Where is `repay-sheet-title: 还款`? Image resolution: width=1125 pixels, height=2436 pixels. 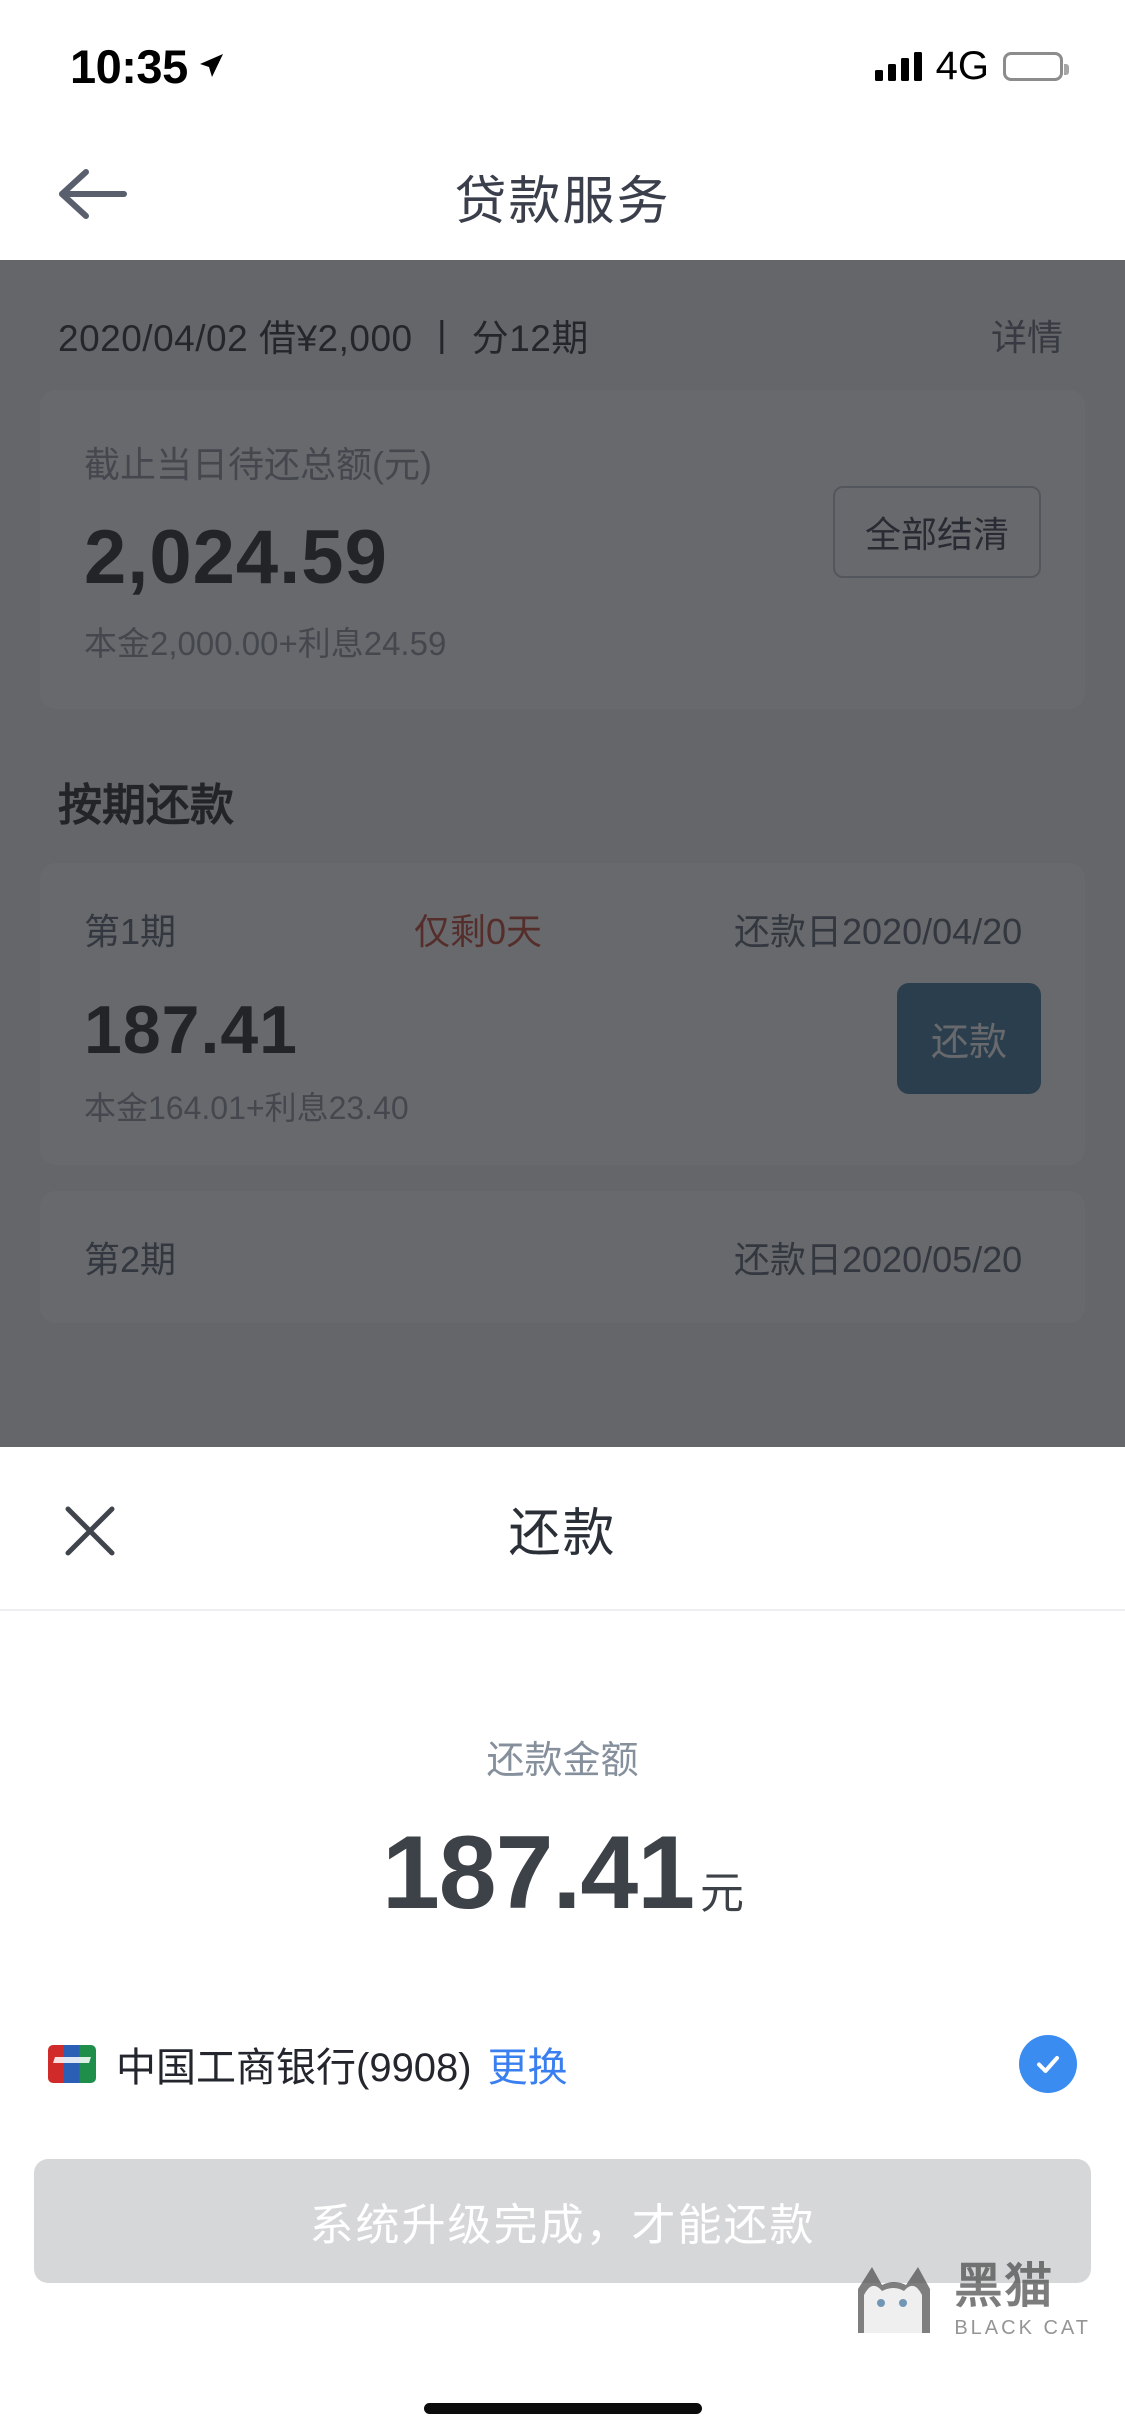 repay-sheet-title: 还款 is located at coordinates (562, 1533).